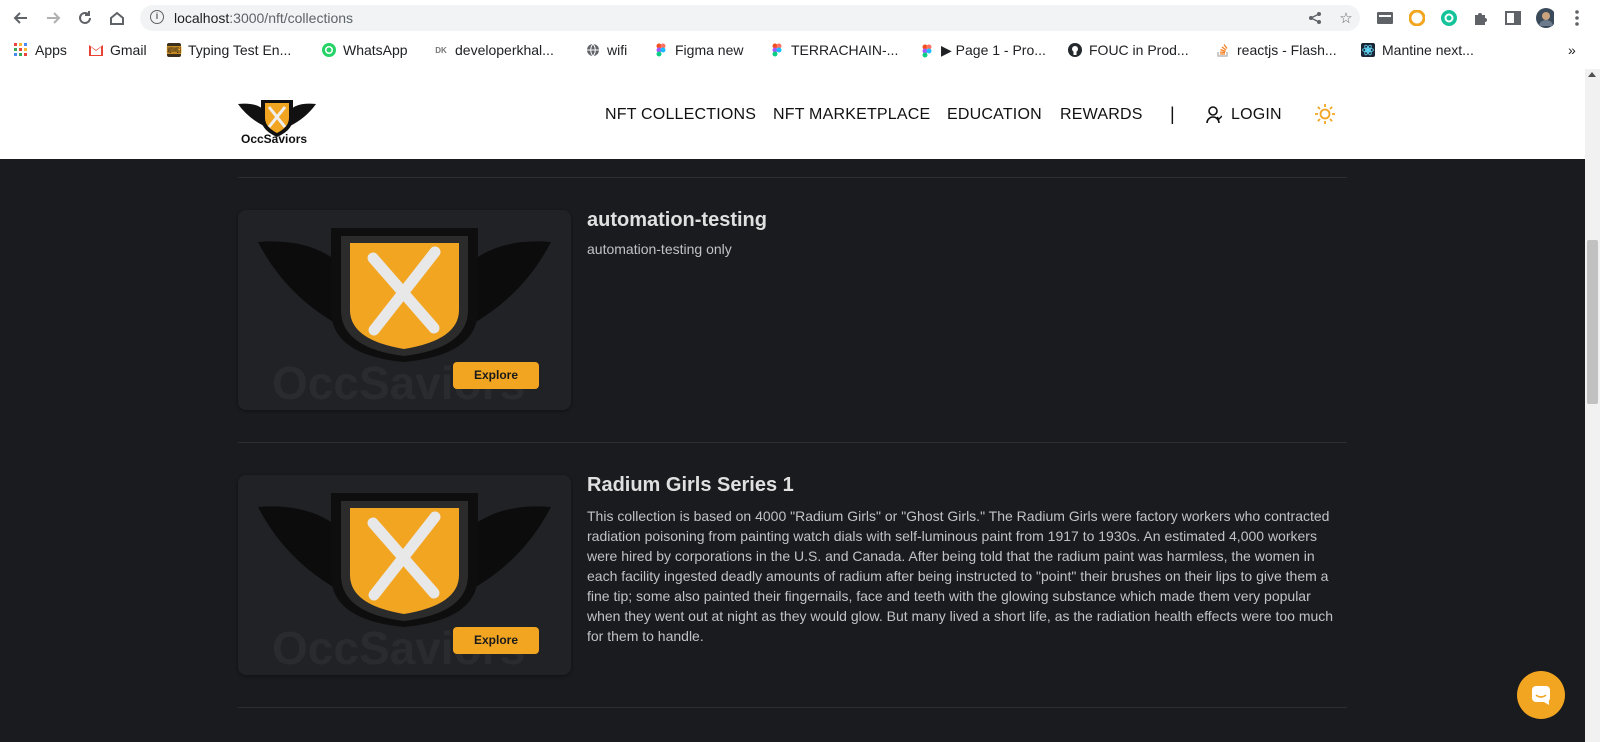  Describe the element at coordinates (1417, 18) in the screenshot. I see `extension-g-icon` at that location.